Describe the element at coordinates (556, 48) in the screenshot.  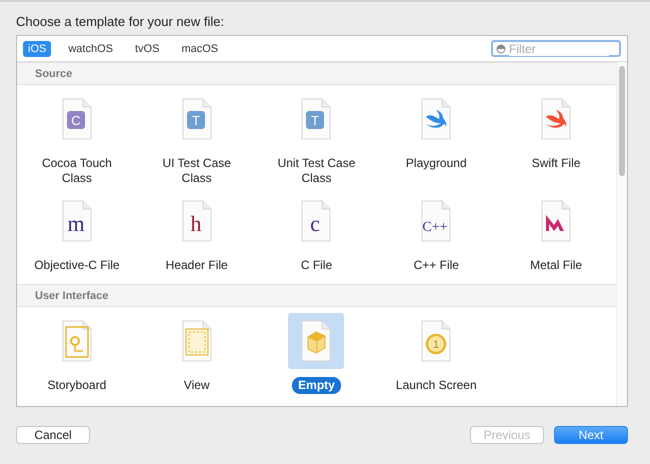
I see `filter-field: Filter` at that location.